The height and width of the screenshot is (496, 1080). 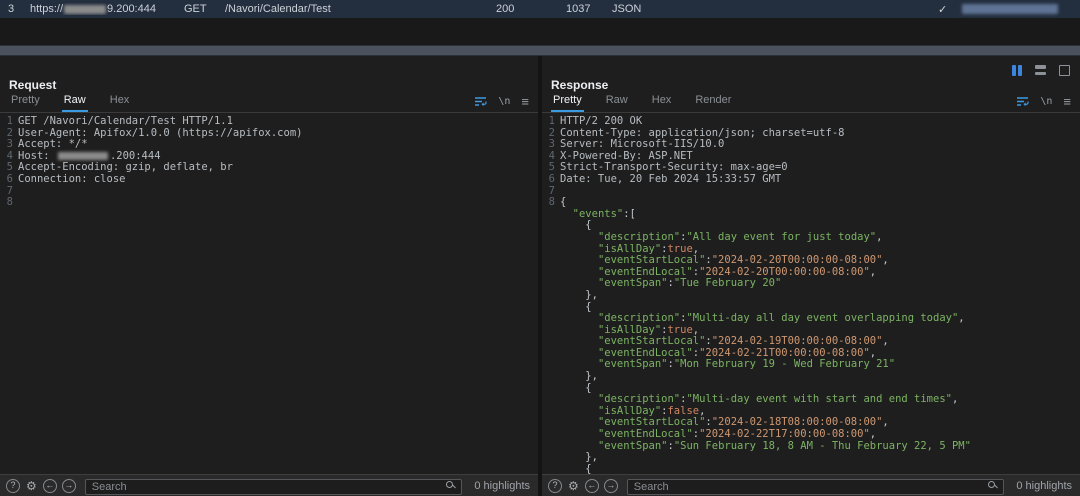 What do you see at coordinates (540, 31) in the screenshot?
I see `session-list-empty-area` at bounding box center [540, 31].